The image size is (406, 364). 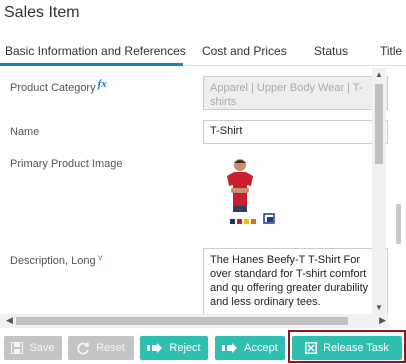 What do you see at coordinates (379, 74) in the screenshot?
I see `scroll-up-icon: ▲` at bounding box center [379, 74].